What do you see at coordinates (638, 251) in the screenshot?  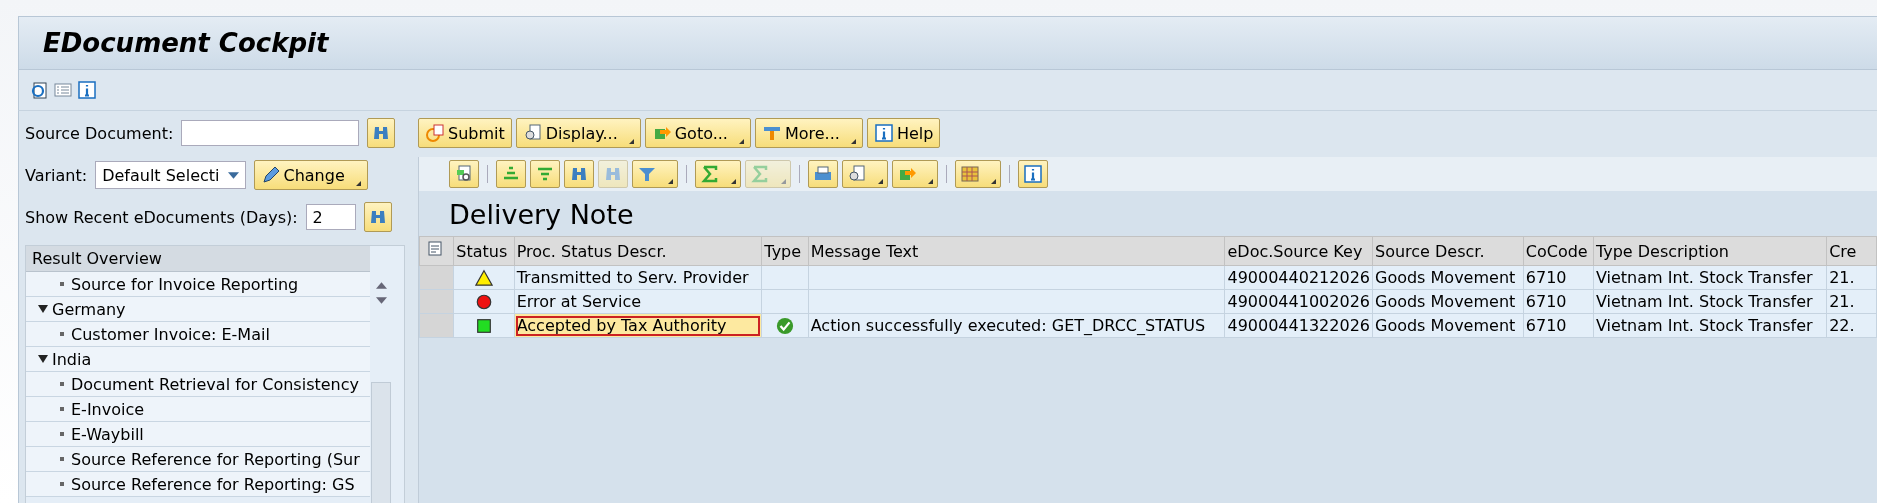 I see `column-header: Proc. Status Descr.` at bounding box center [638, 251].